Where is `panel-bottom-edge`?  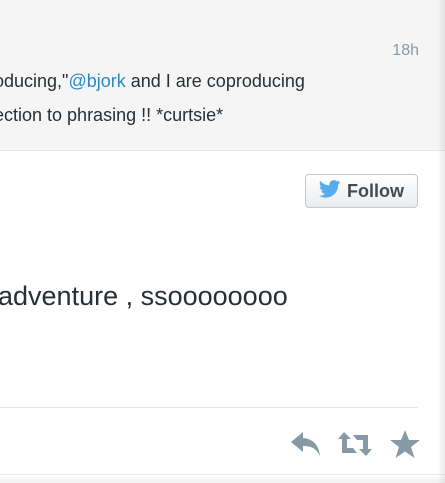
panel-bottom-edge is located at coordinates (222, 478).